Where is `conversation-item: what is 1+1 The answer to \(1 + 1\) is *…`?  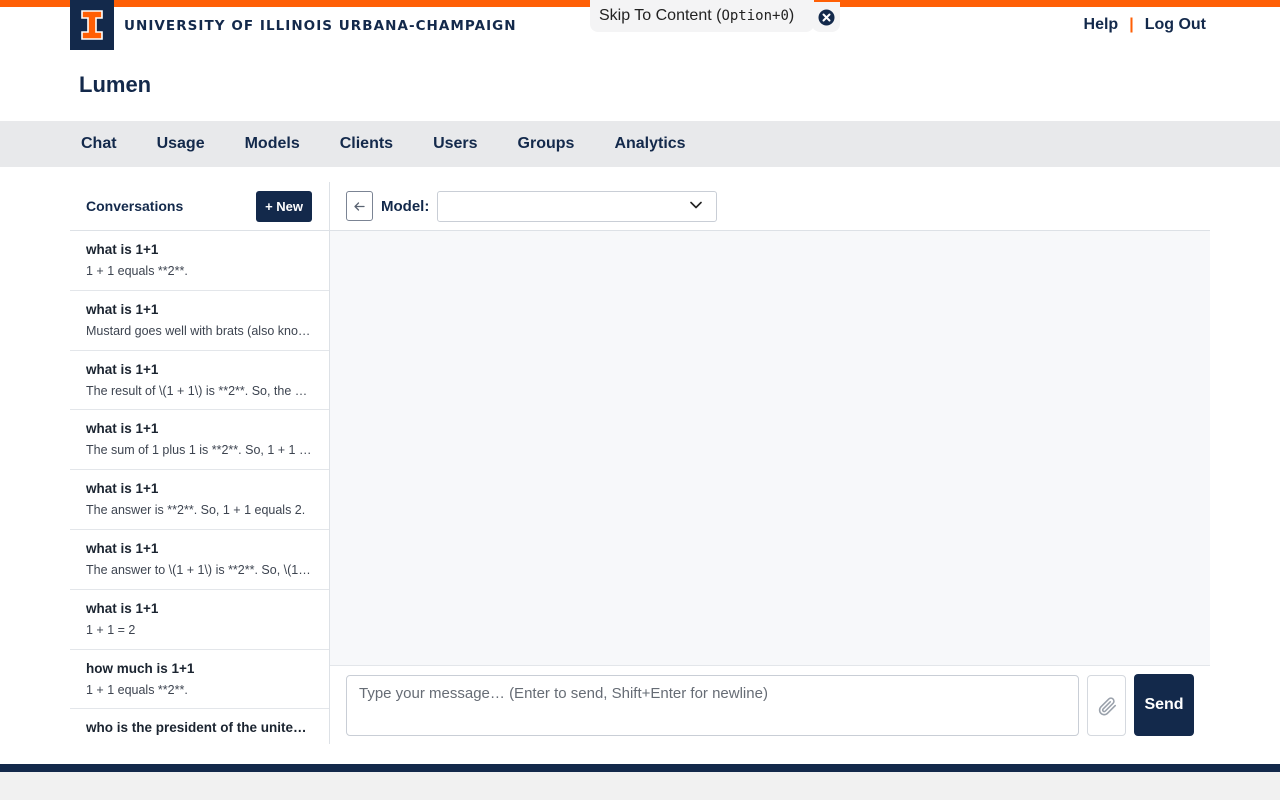 conversation-item: what is 1+1 The answer to \(1 + 1\) is *… is located at coordinates (199, 560).